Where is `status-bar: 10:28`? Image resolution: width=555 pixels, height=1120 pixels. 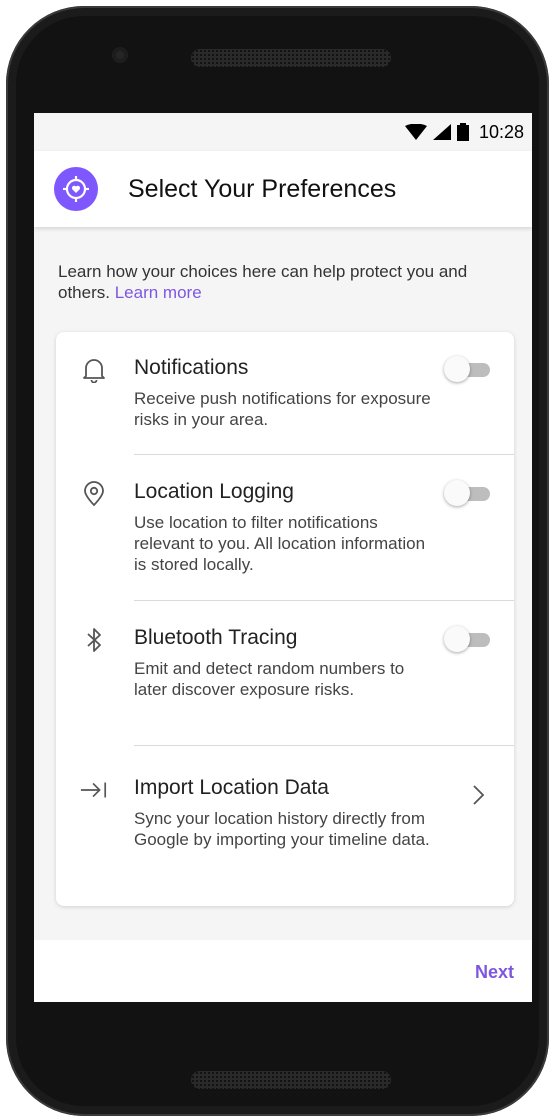 status-bar: 10:28 is located at coordinates (283, 132).